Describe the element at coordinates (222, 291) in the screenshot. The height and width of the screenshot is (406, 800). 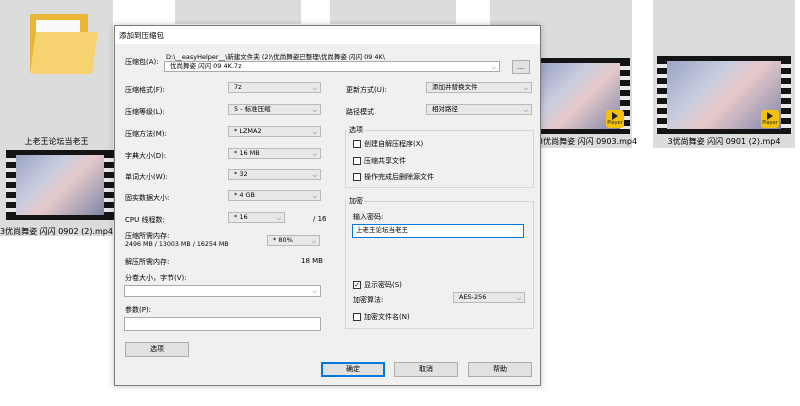
I see `split-combo: ⌵` at that location.